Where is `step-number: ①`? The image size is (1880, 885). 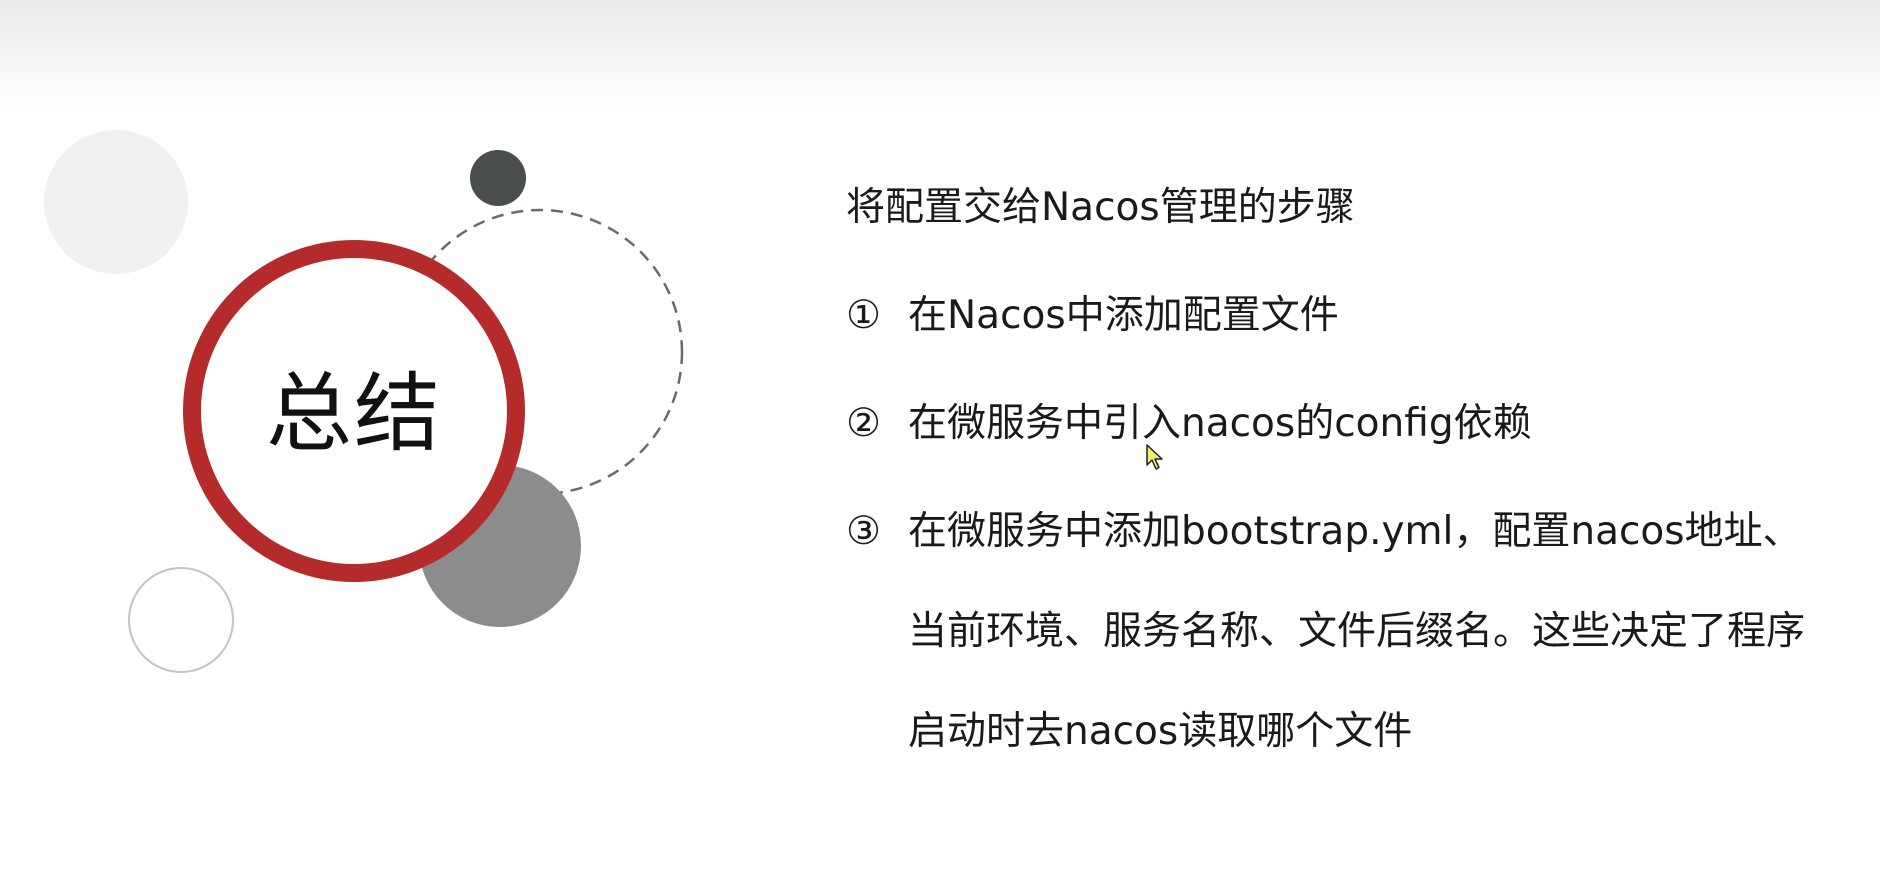
step-number: ① is located at coordinates (863, 315).